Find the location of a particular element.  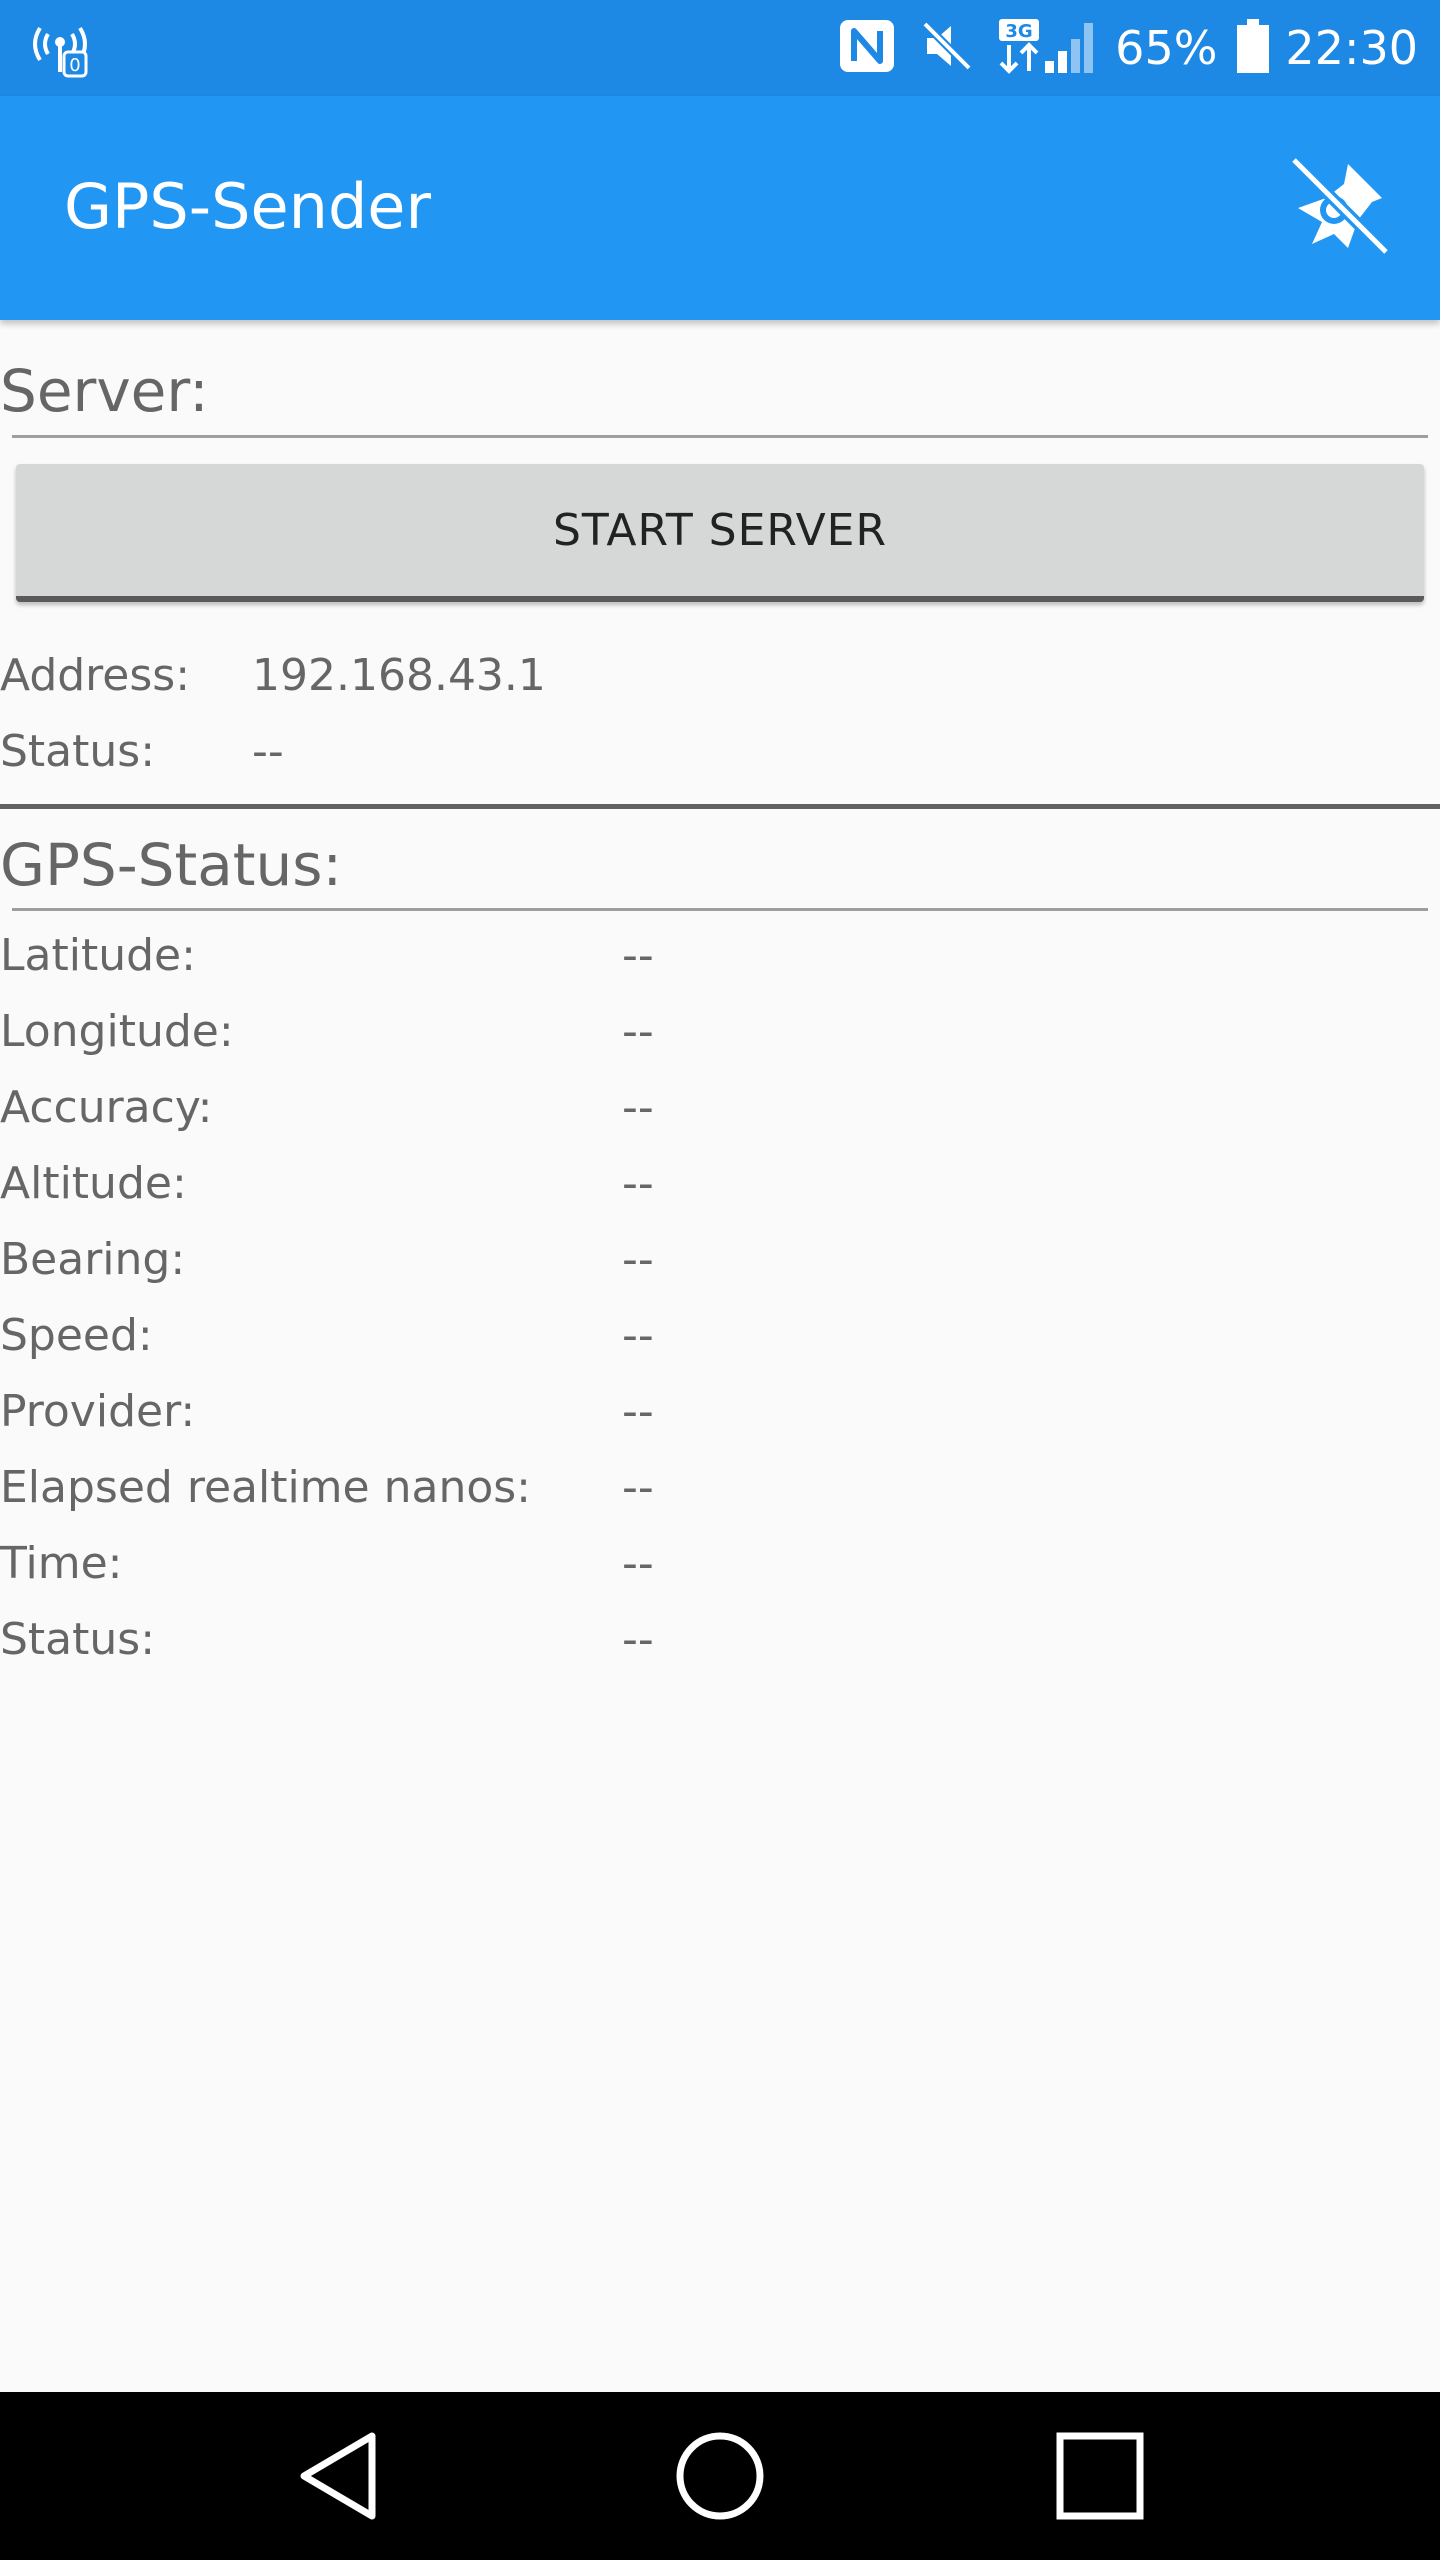

latitude-value: -- is located at coordinates (638, 955).